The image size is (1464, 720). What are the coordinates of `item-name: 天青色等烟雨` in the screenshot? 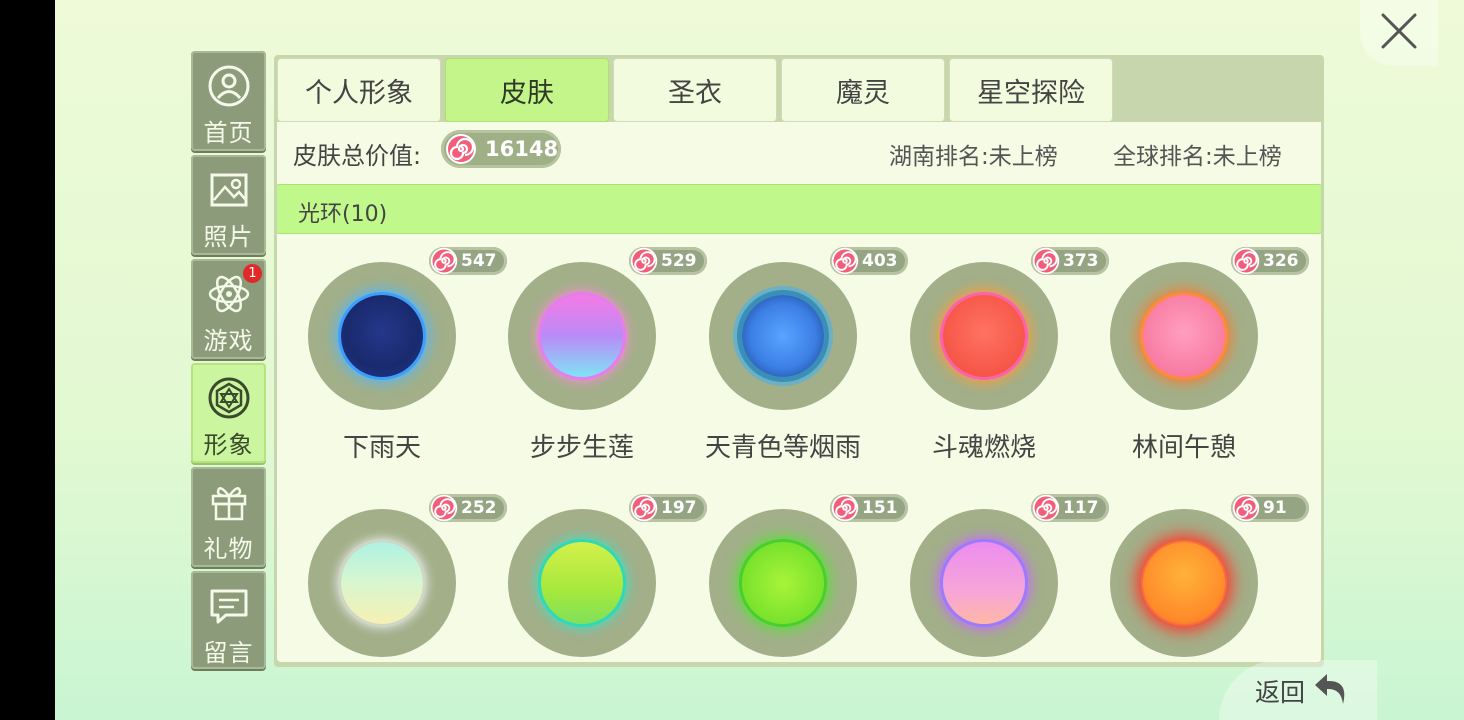 It's located at (782, 448).